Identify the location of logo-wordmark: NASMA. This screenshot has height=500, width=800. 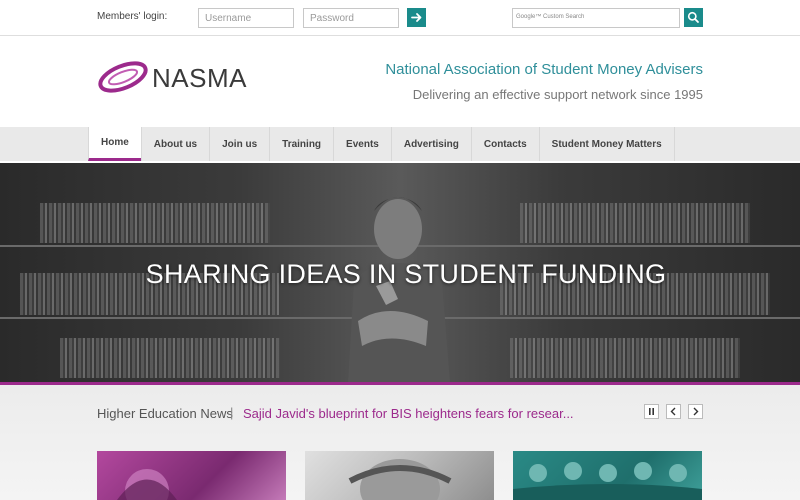
(199, 78).